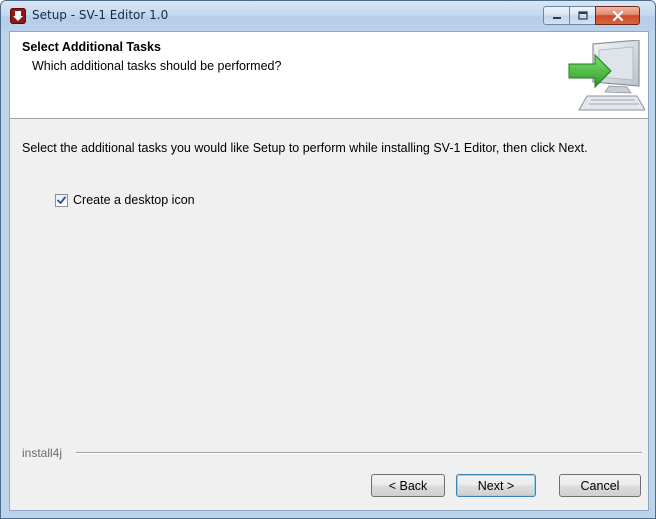  What do you see at coordinates (100, 15) in the screenshot?
I see `window-title: Setup - SV-1 Editor 1.0` at bounding box center [100, 15].